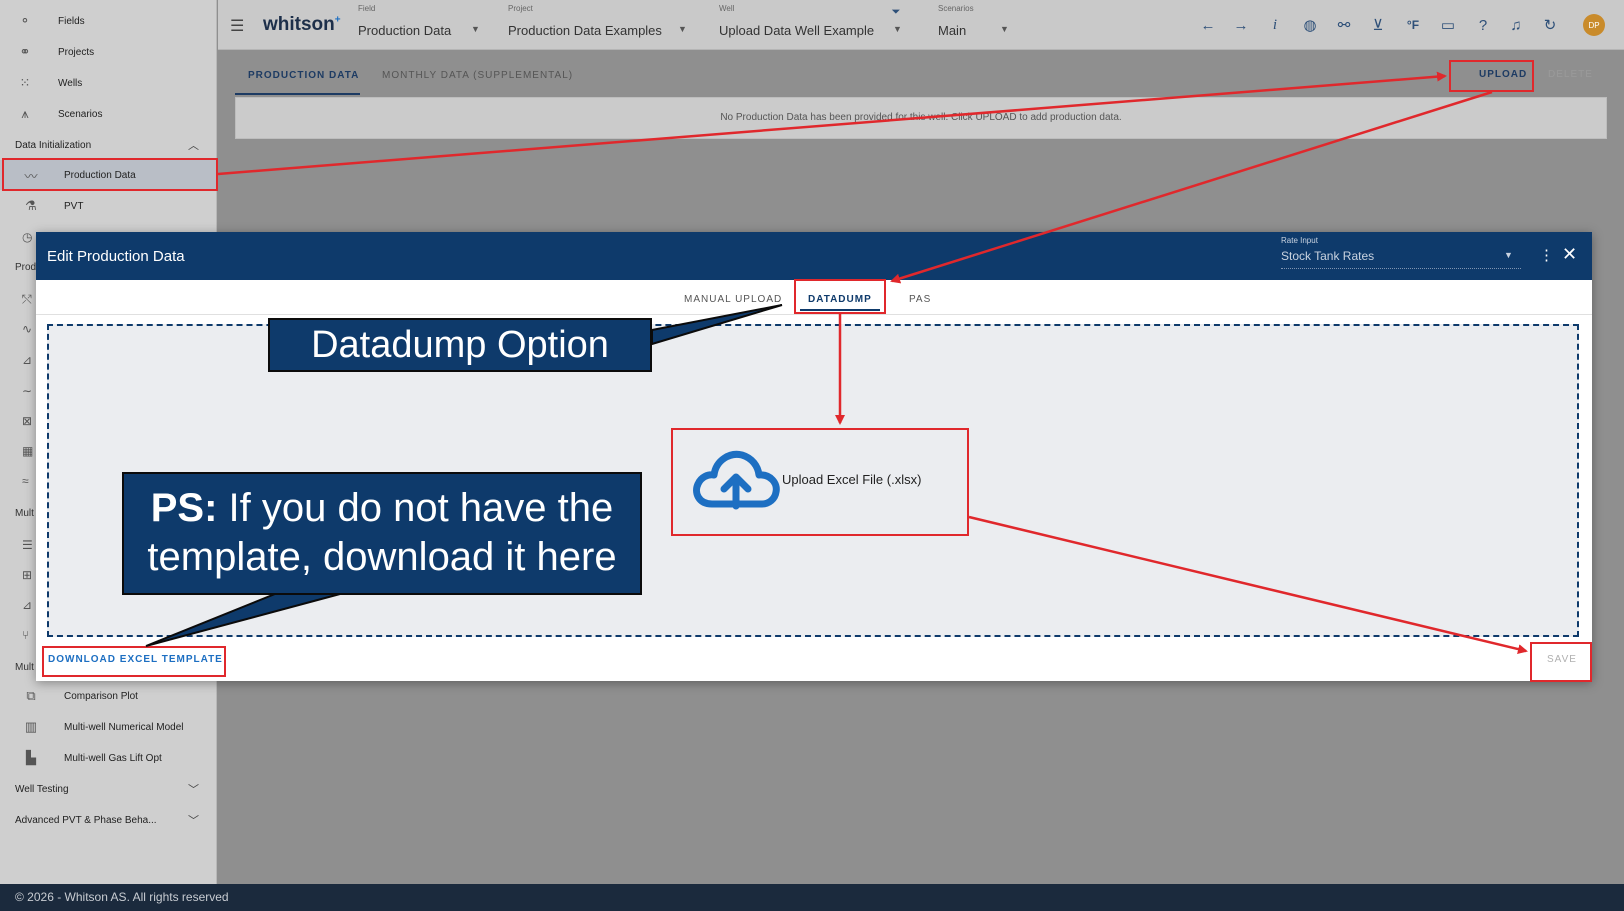  Describe the element at coordinates (108, 21) in the screenshot. I see `sidebar-item-fields: ⚬ Fields` at that location.